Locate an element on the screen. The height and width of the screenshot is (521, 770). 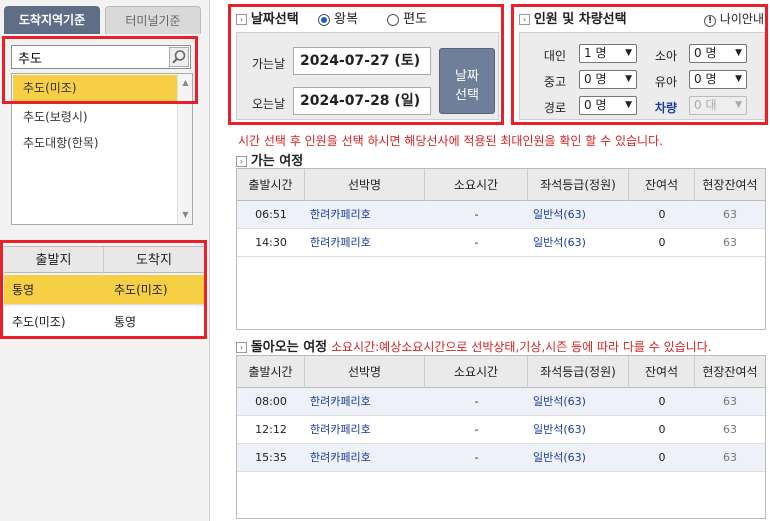
return-date-label: 오는날 is located at coordinates (269, 104).